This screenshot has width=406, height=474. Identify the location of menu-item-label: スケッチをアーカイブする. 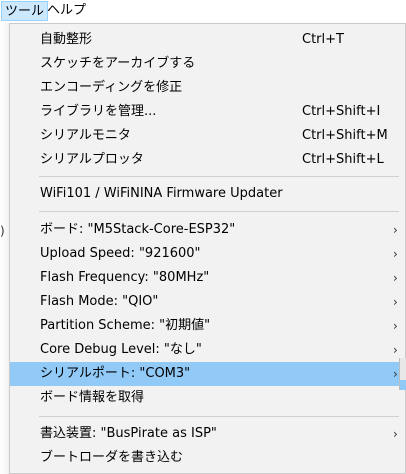
(118, 63).